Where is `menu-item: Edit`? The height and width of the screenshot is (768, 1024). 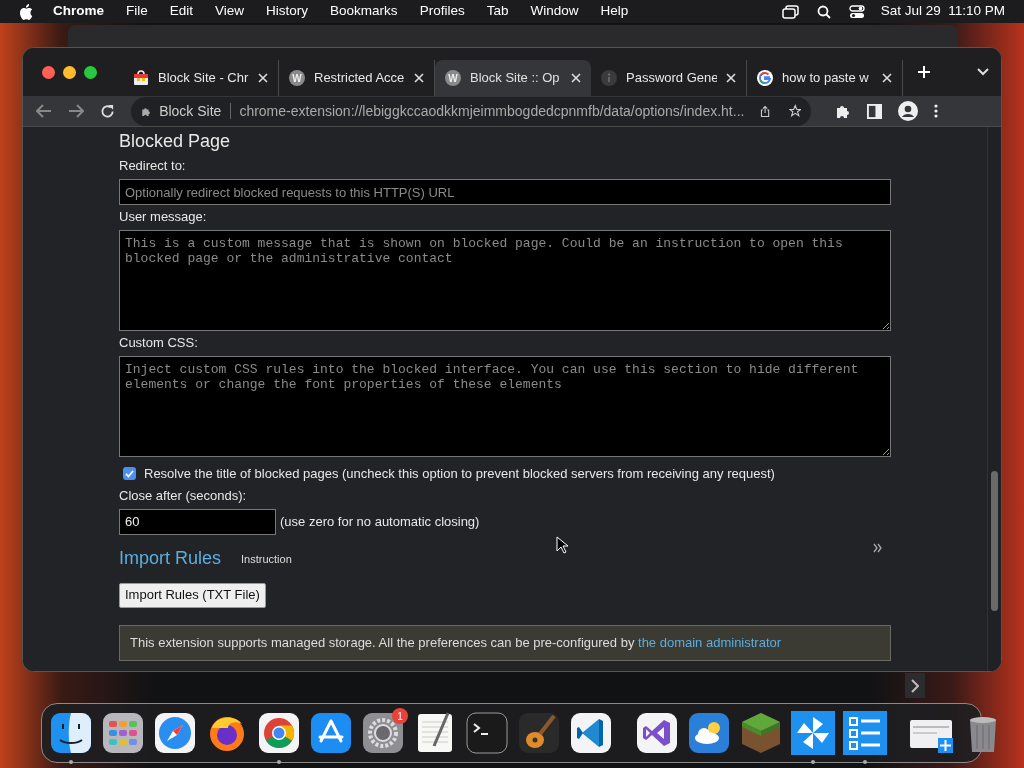
menu-item: Edit is located at coordinates (181, 11).